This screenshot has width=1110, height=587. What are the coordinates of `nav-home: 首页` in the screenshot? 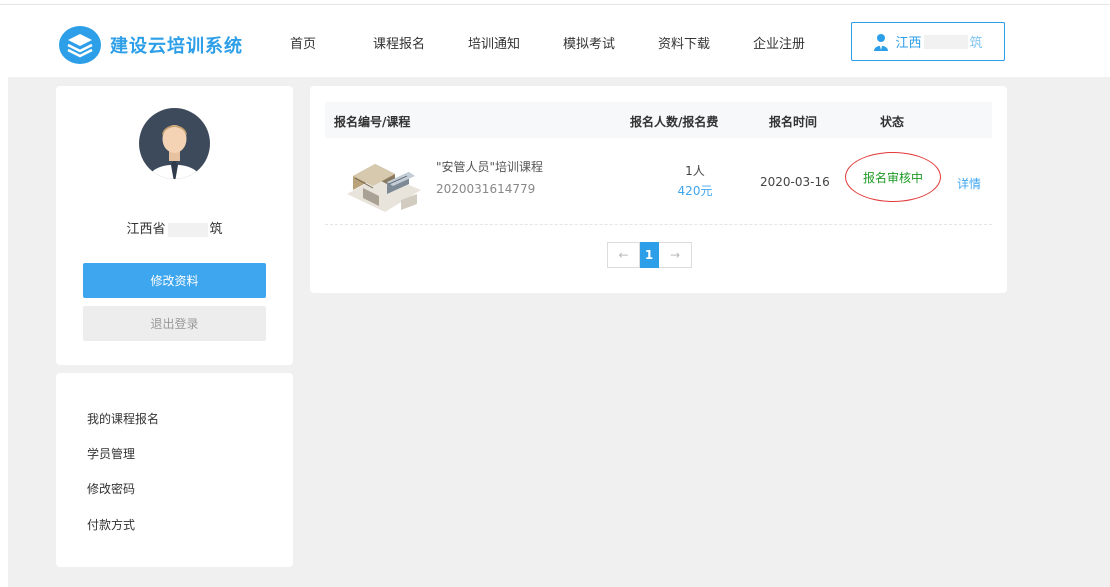 It's located at (303, 42).